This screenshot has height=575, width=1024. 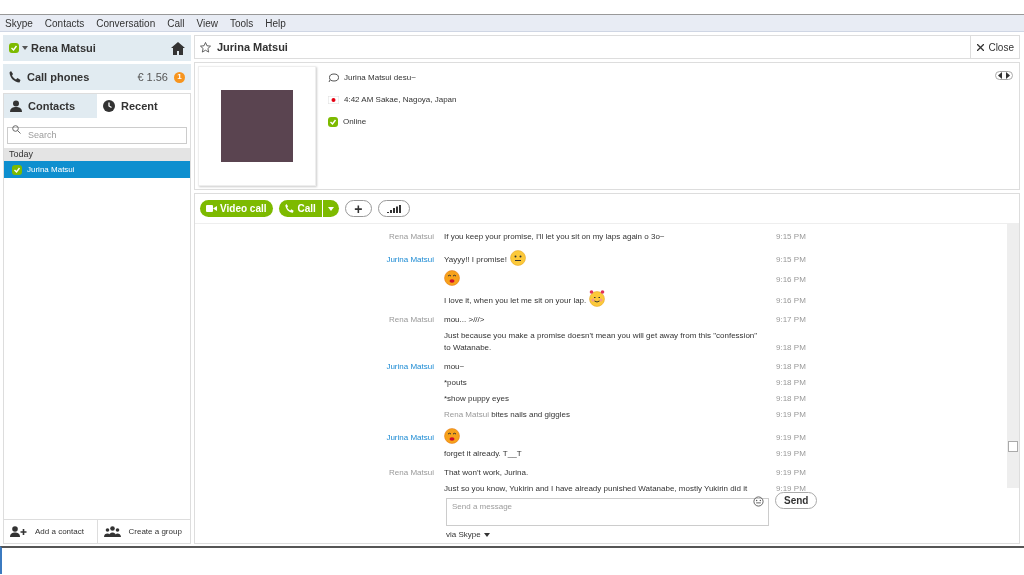 What do you see at coordinates (63, 48) in the screenshot?
I see `account-name: Rena Matsui` at bounding box center [63, 48].